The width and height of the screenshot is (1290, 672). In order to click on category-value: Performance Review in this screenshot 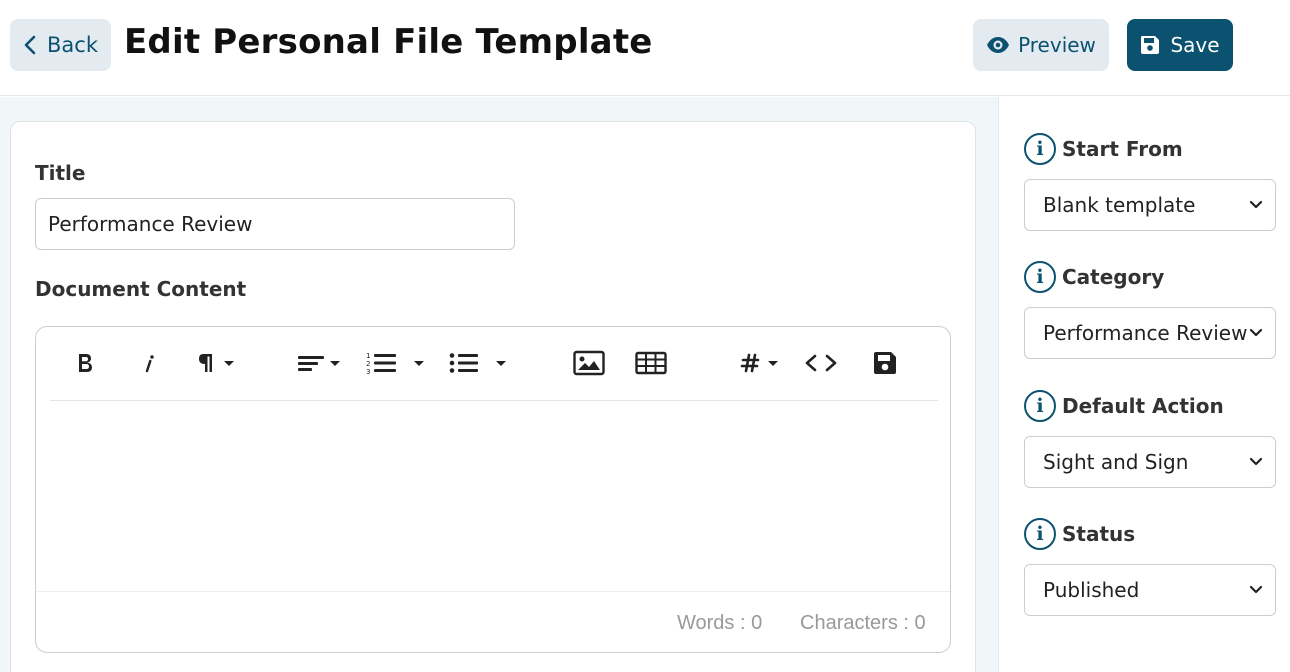, I will do `click(1145, 333)`.